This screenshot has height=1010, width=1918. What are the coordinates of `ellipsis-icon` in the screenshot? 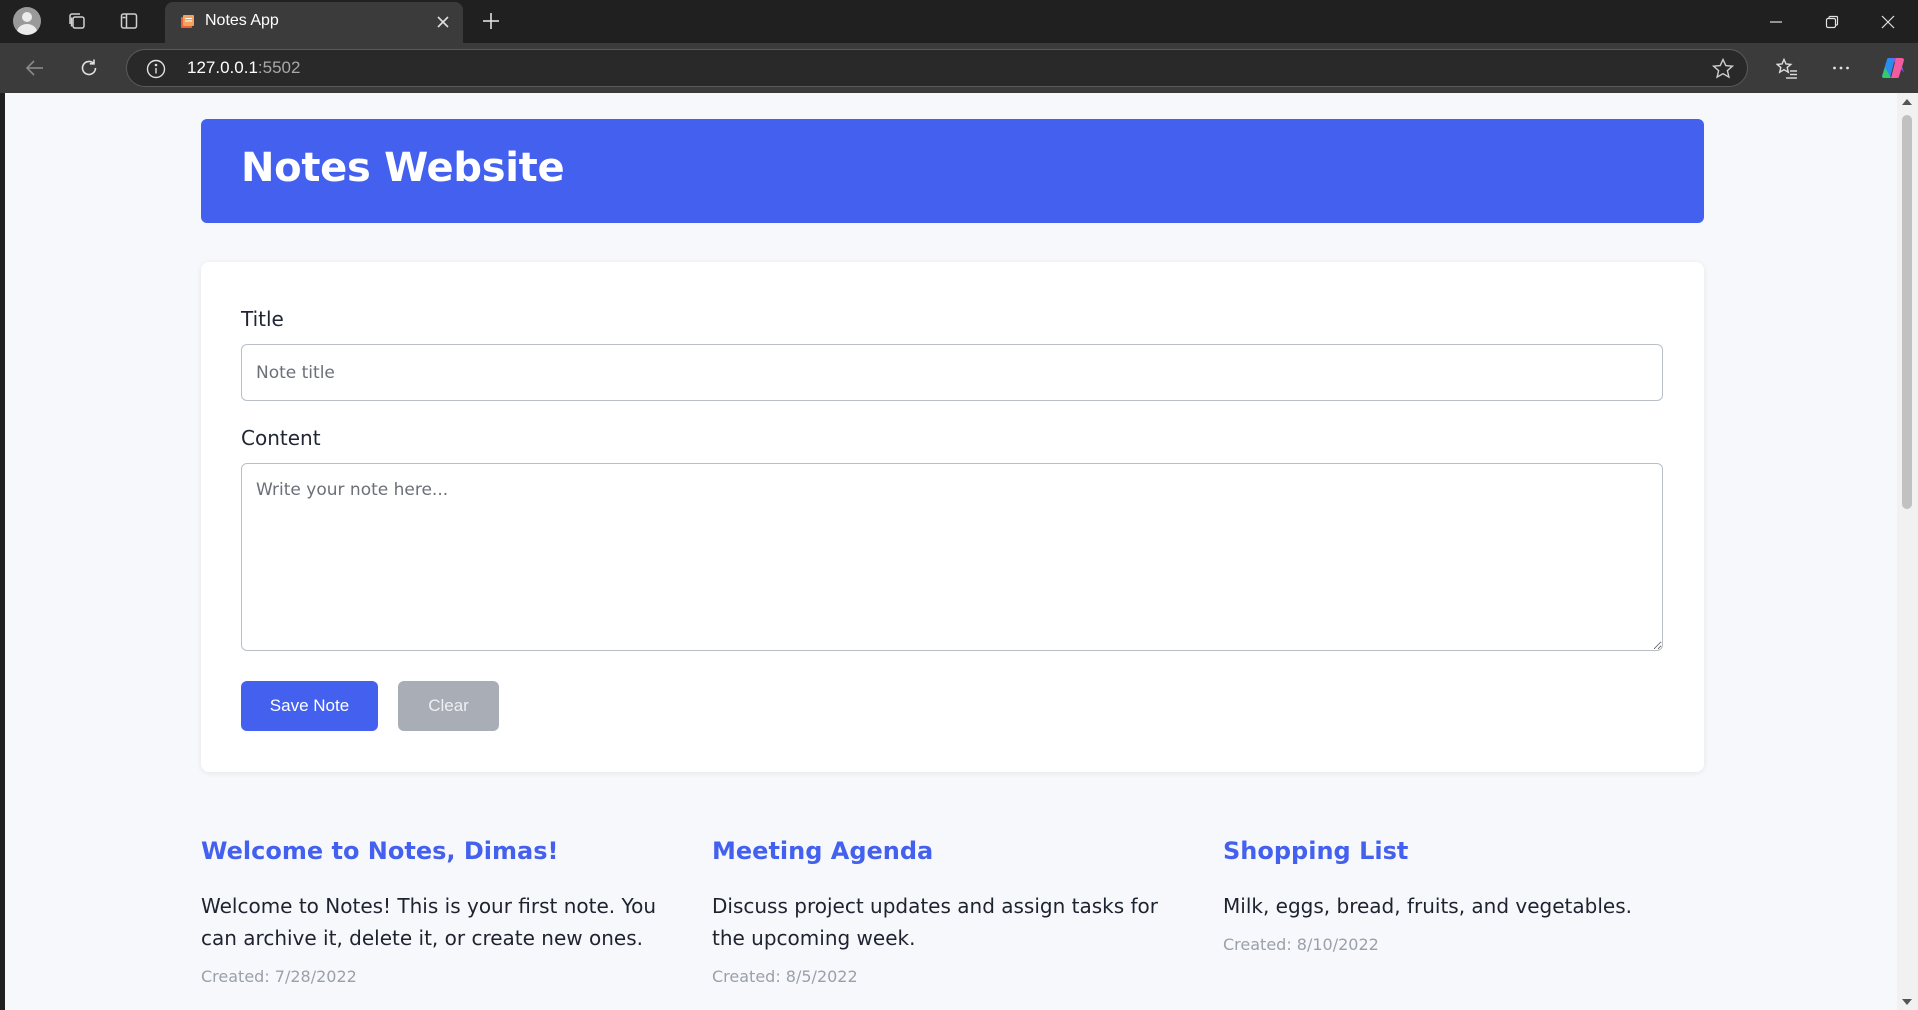 It's located at (1841, 68).